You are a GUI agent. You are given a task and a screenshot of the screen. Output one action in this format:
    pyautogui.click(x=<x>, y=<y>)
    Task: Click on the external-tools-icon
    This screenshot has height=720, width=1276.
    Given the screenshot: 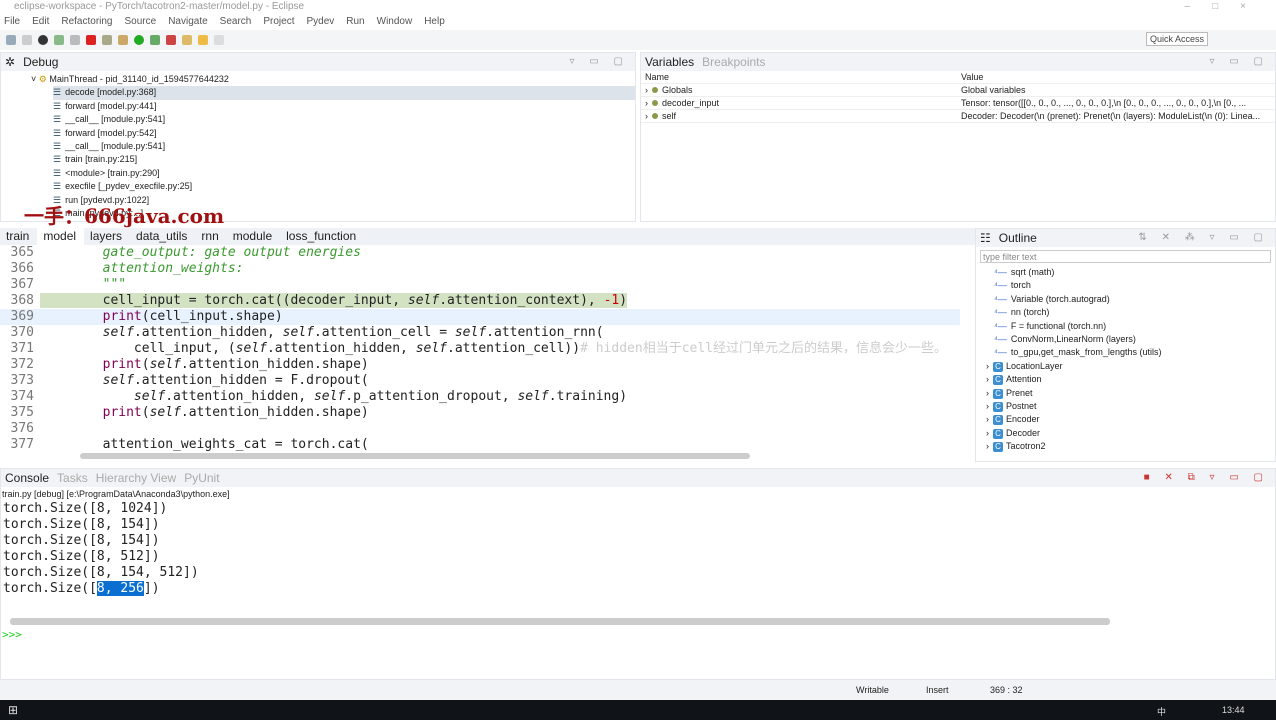 What is the action you would take?
    pyautogui.click(x=171, y=40)
    